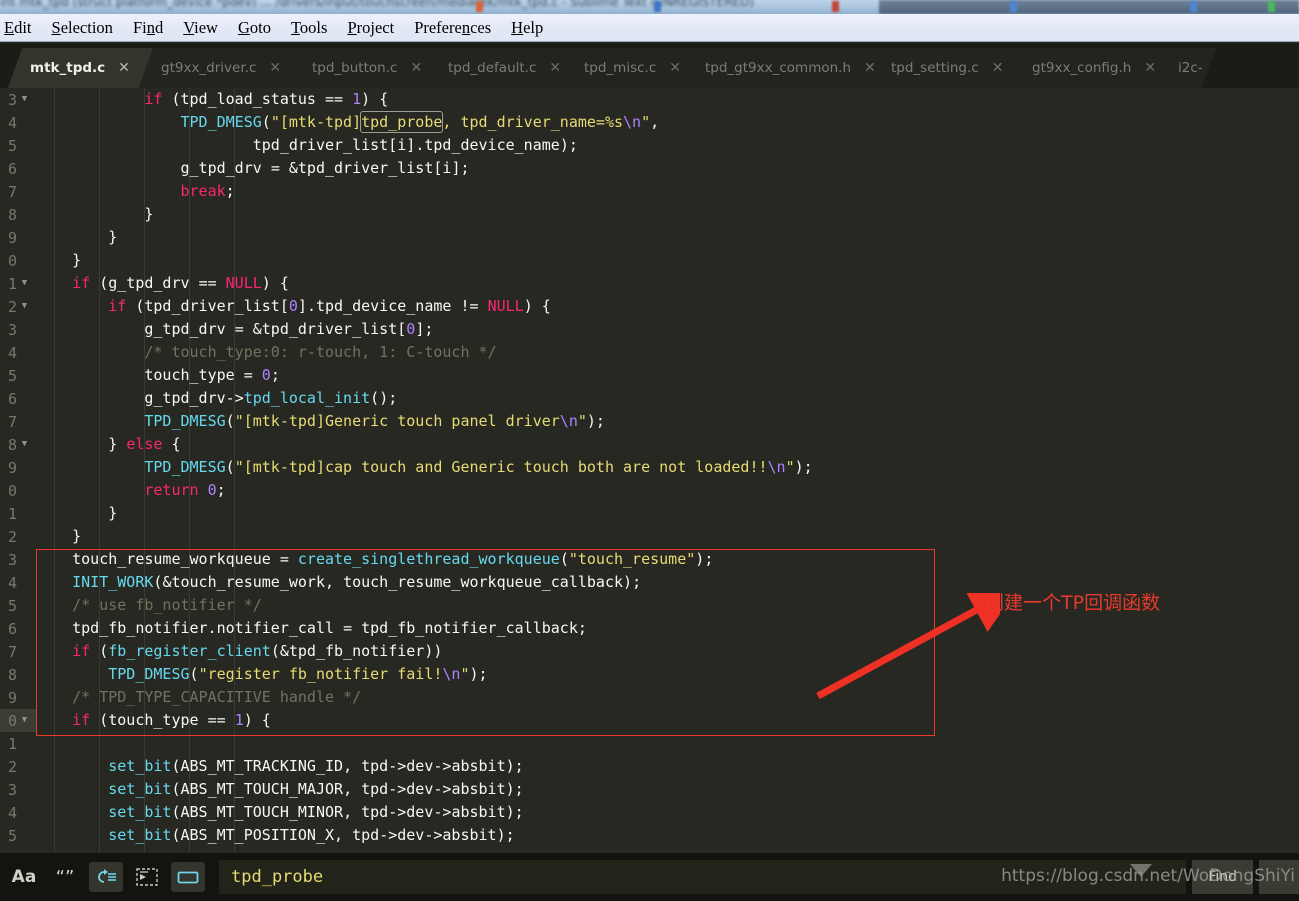 The image size is (1299, 901). I want to click on find-status-bar: Aa “” tpd_probe Find, so click(649, 877).